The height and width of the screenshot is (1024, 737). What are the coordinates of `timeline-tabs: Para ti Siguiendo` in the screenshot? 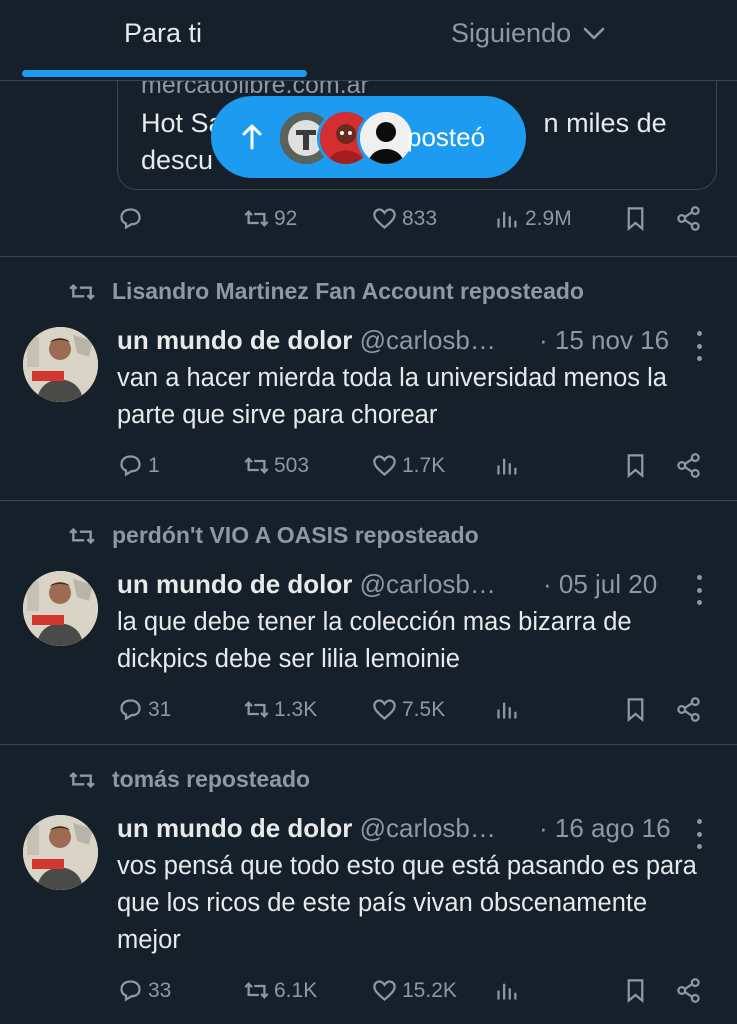 It's located at (368, 40).